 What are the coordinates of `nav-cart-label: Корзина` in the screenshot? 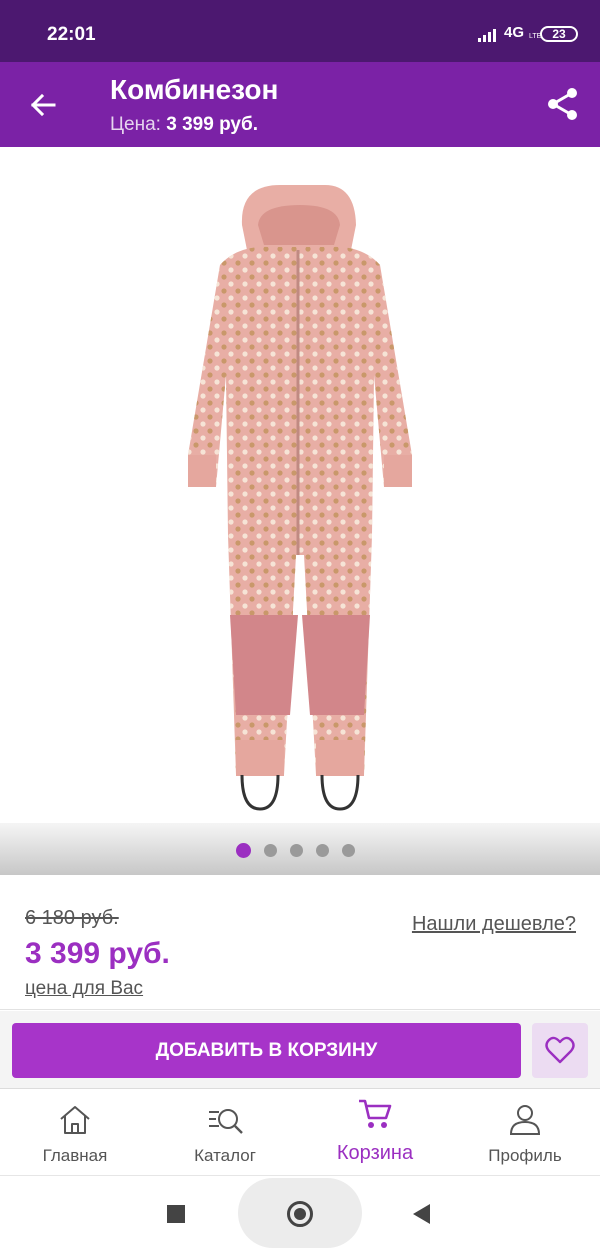 It's located at (375, 1153).